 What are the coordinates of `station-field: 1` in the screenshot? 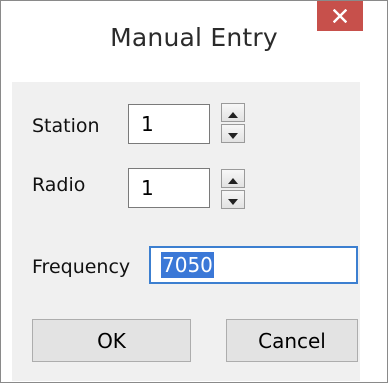 It's located at (169, 124).